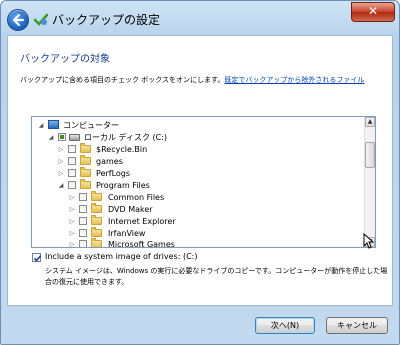  I want to click on close-button: ✕, so click(373, 12).